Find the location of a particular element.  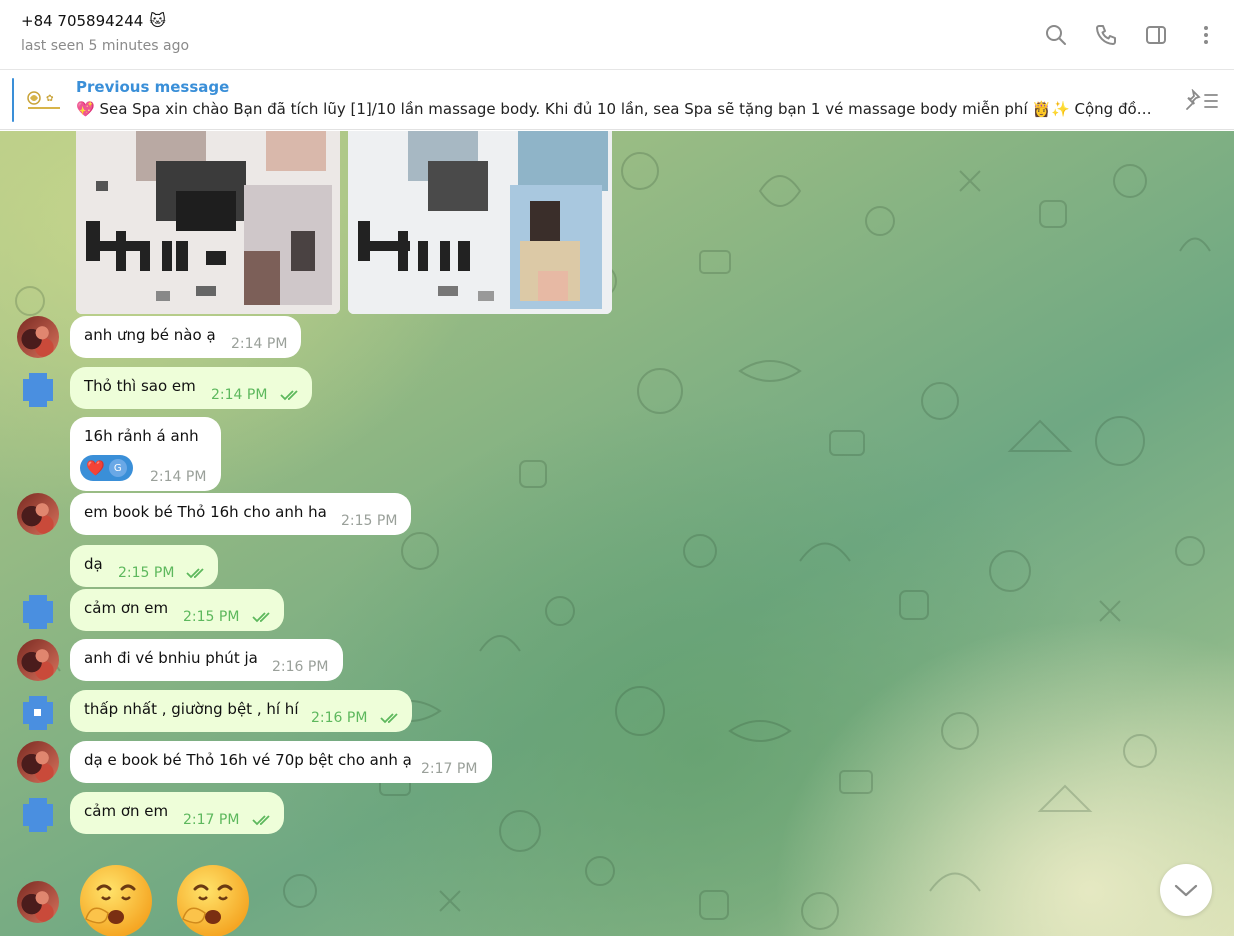

more-vertical-icon is located at coordinates (1206, 35).